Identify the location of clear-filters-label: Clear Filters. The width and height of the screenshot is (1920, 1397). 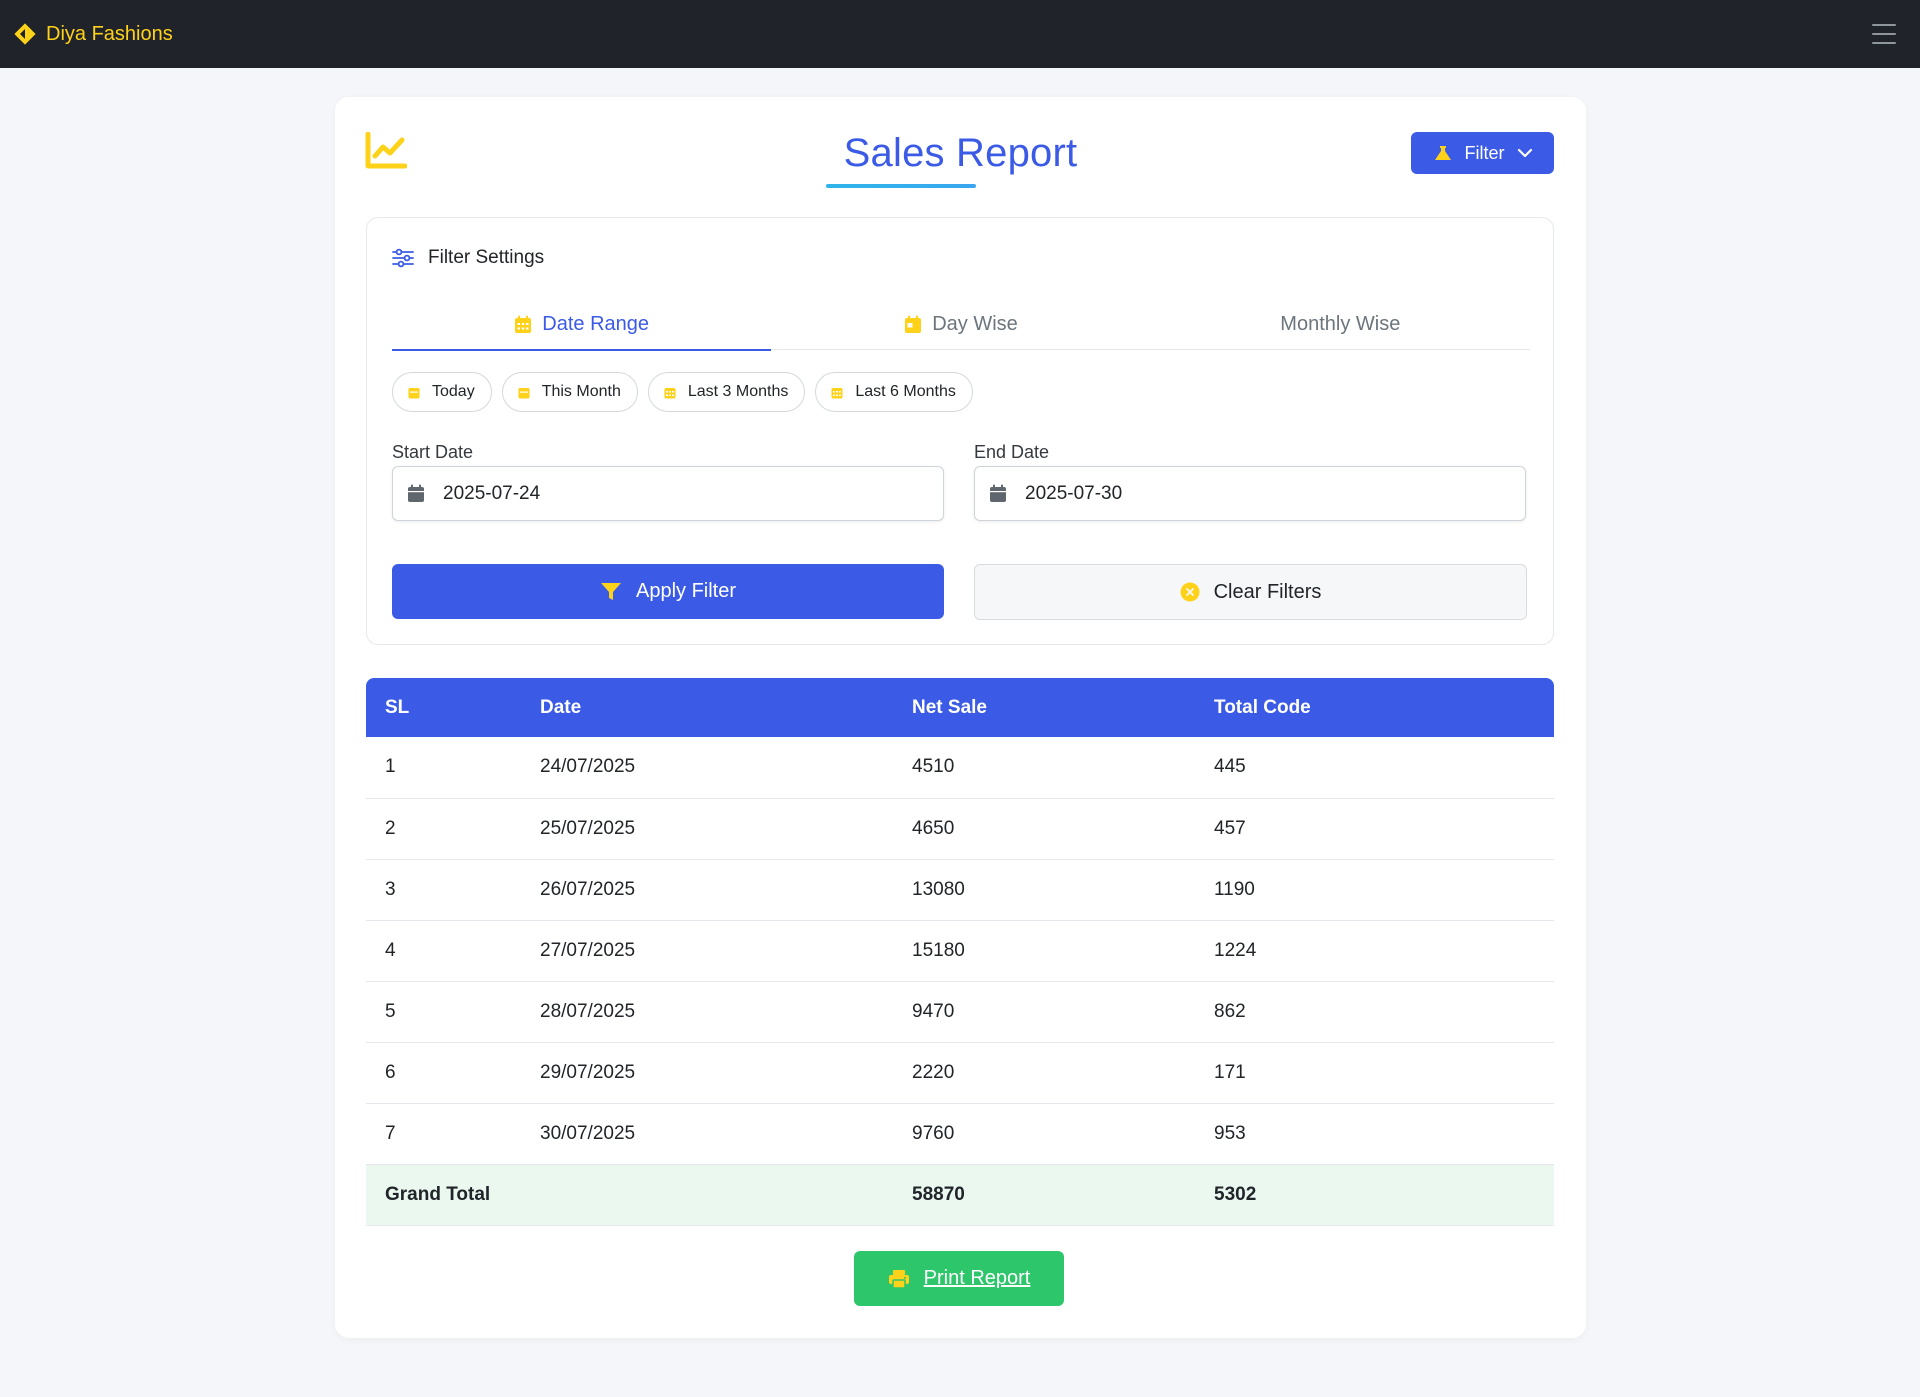
(1267, 591).